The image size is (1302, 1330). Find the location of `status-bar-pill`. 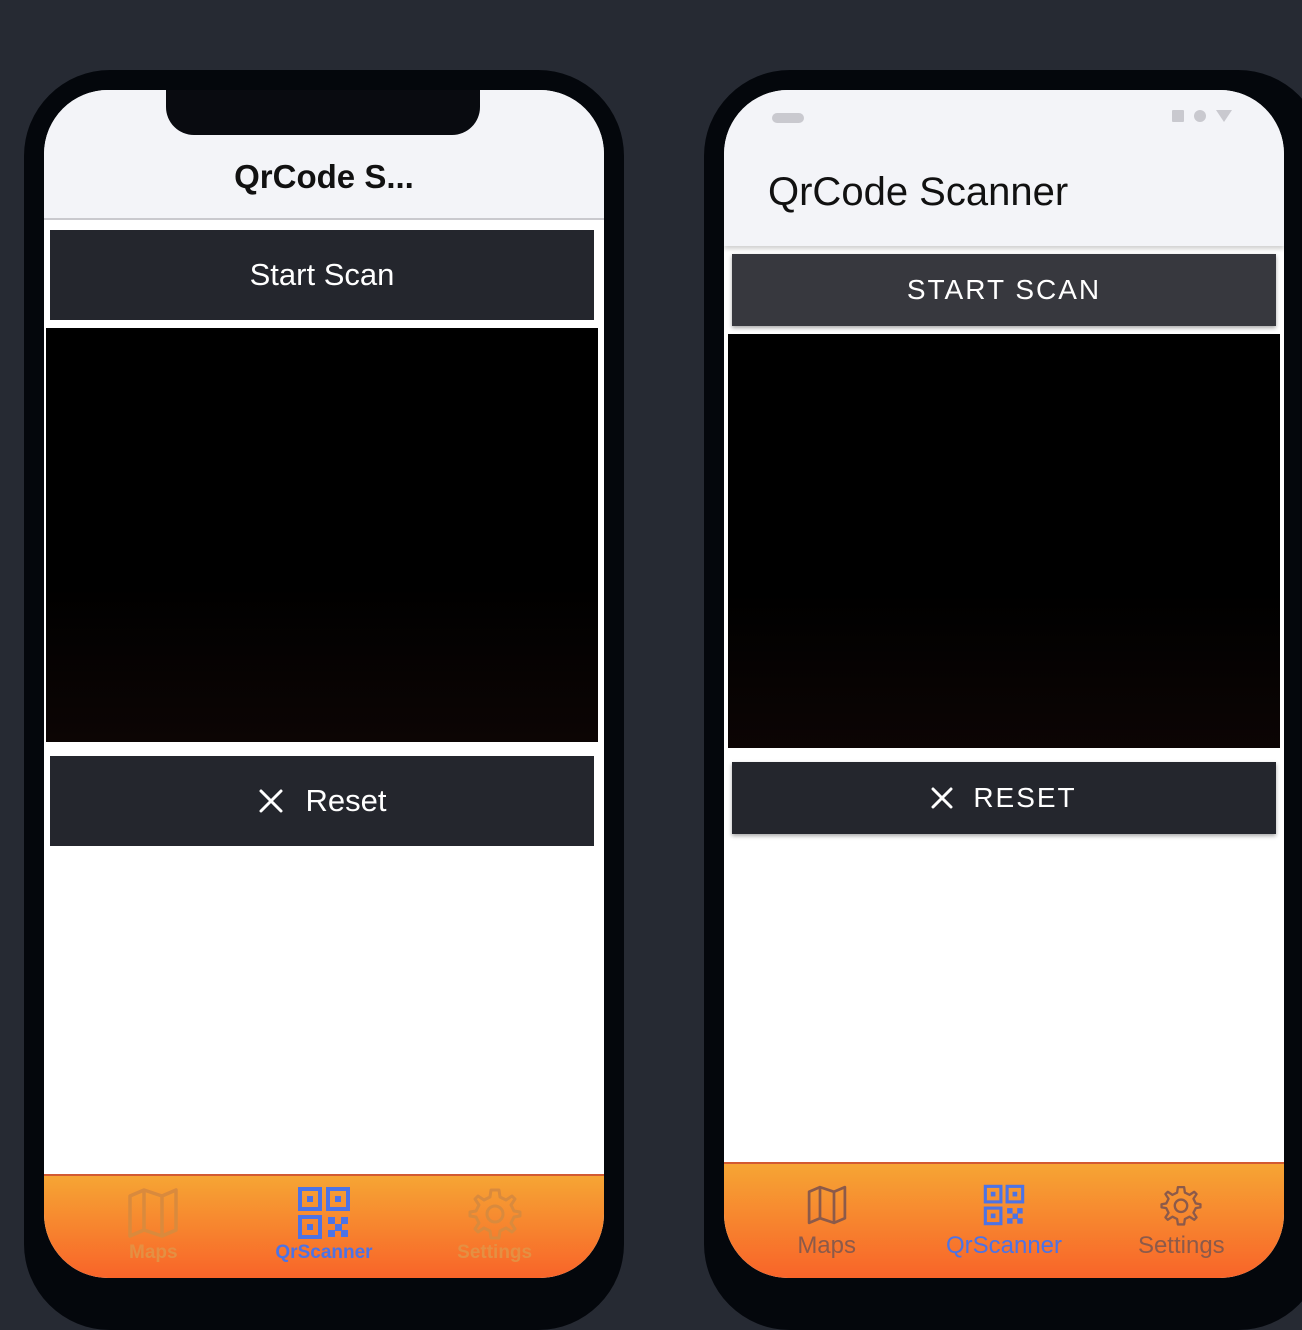

status-bar-pill is located at coordinates (788, 118).